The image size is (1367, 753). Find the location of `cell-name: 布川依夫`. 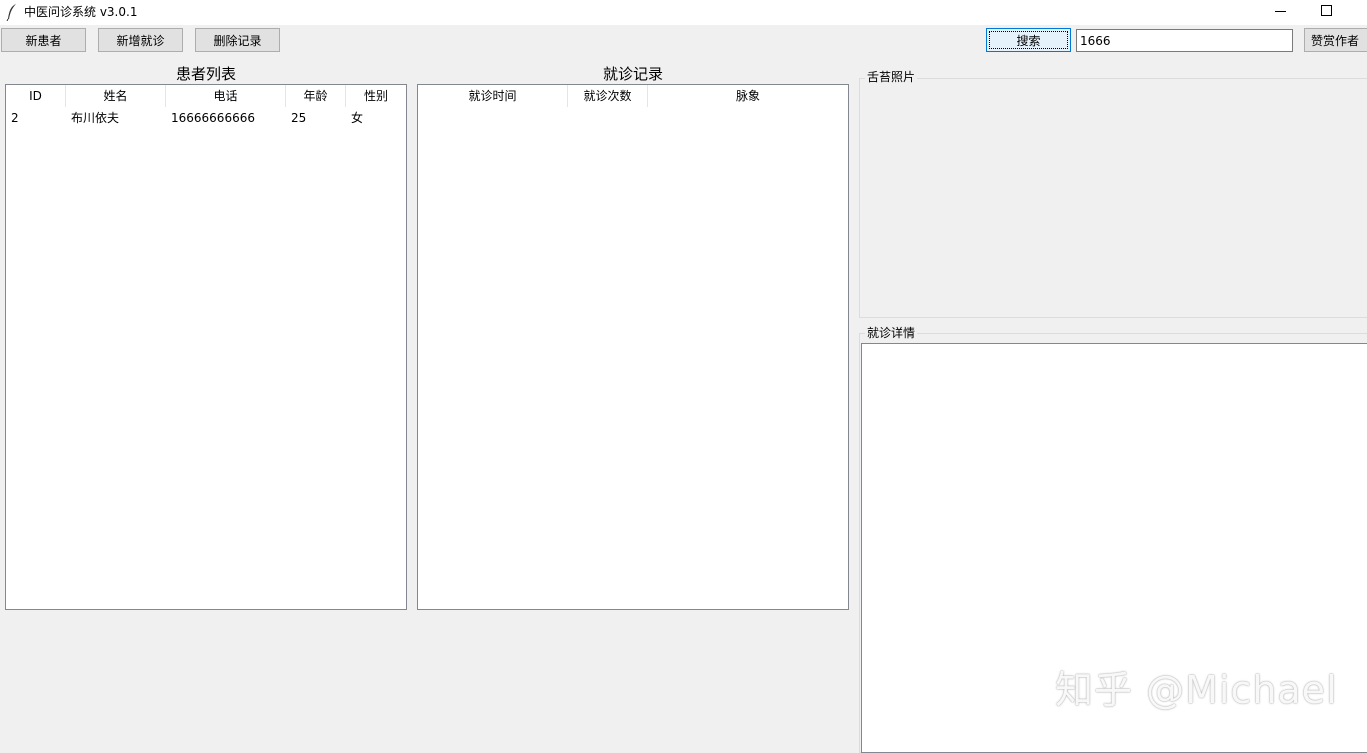

cell-name: 布川依夫 is located at coordinates (95, 118).